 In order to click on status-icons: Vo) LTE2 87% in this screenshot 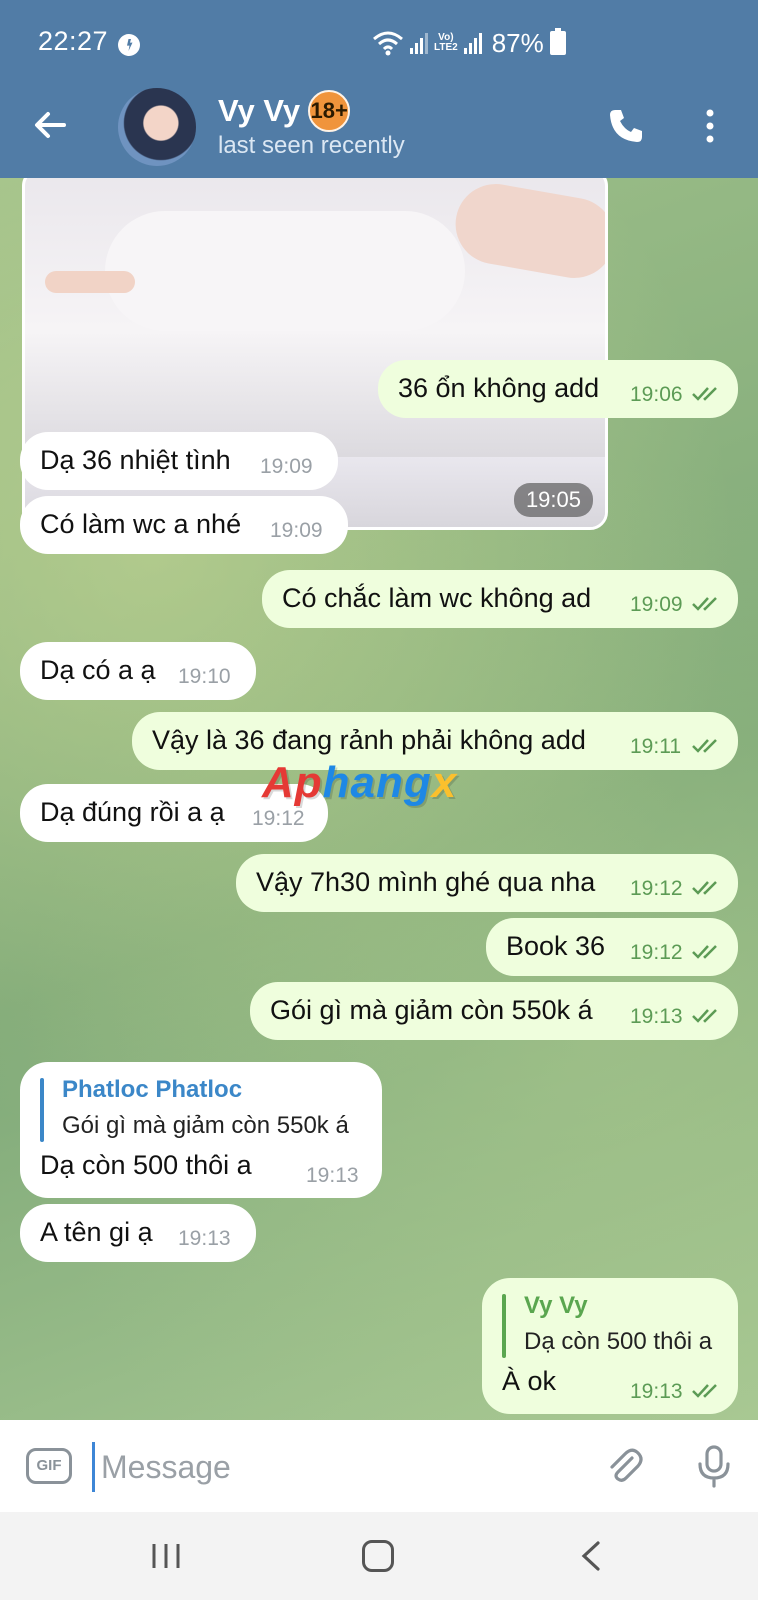, I will do `click(469, 43)`.